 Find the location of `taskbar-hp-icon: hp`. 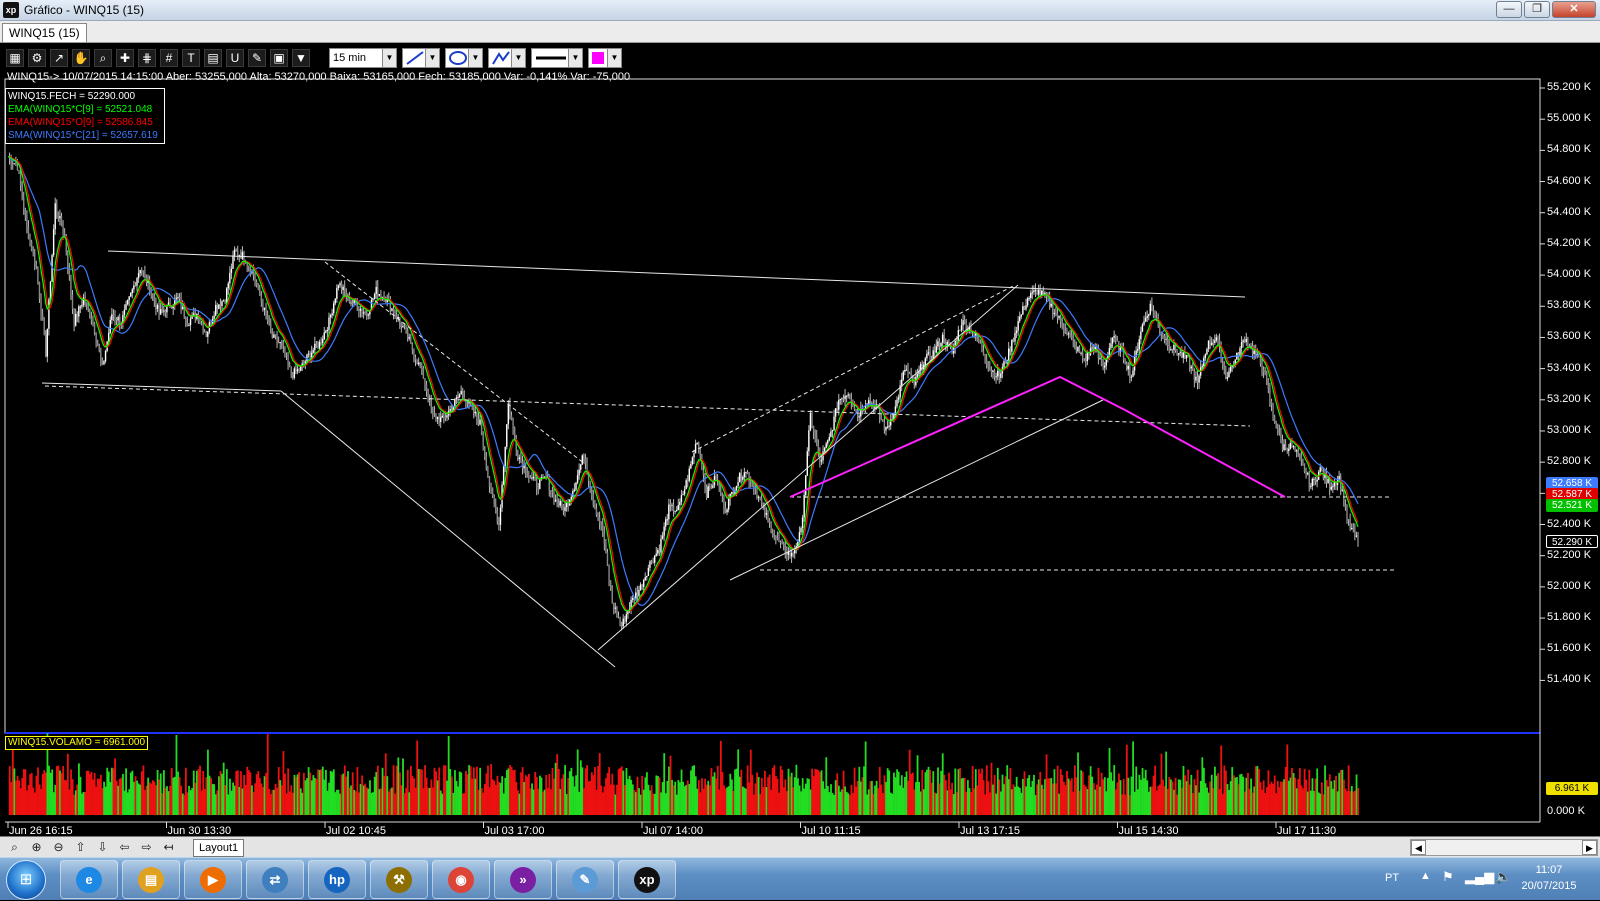

taskbar-hp-icon: hp is located at coordinates (337, 879).